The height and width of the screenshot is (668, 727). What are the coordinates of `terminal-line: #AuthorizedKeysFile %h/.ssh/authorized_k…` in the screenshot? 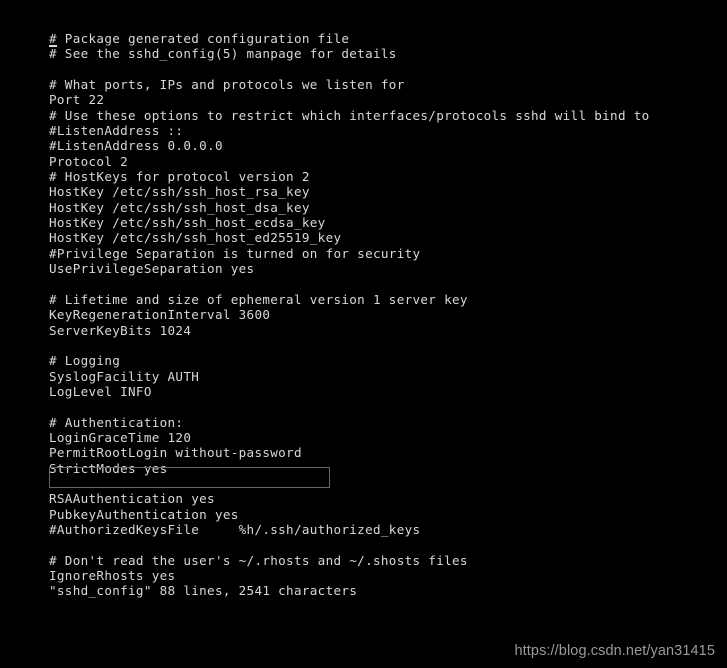 It's located at (235, 529).